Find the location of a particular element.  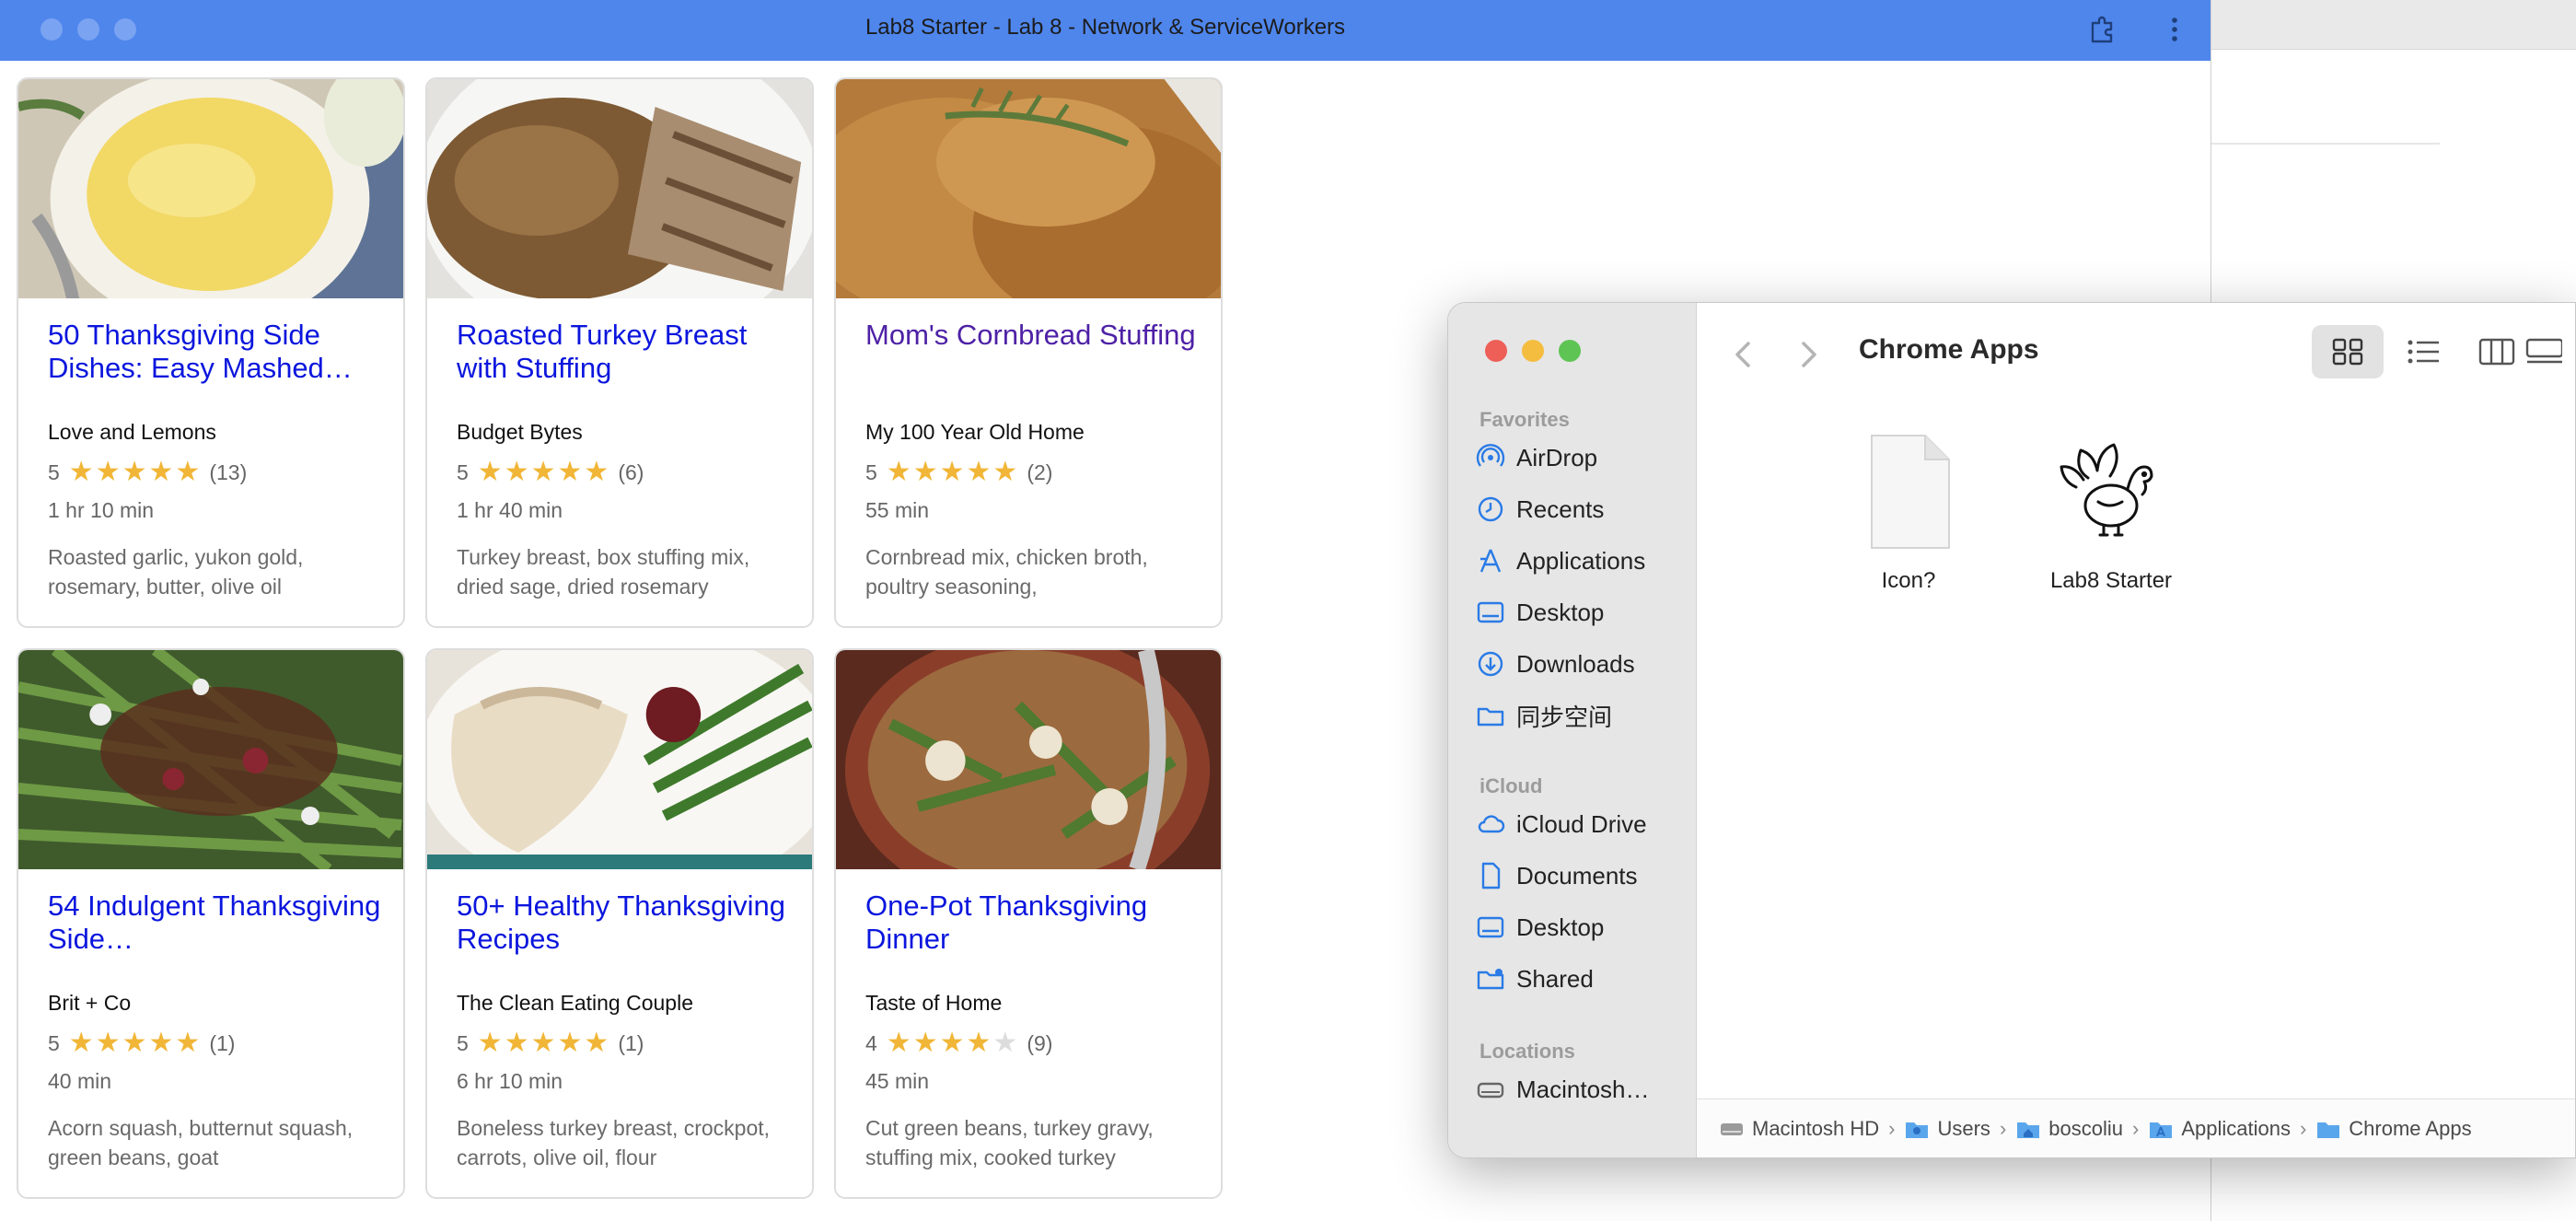

recipe-rating: 5 ★ ★ ★ ★ ★ (6) is located at coordinates (550, 472).